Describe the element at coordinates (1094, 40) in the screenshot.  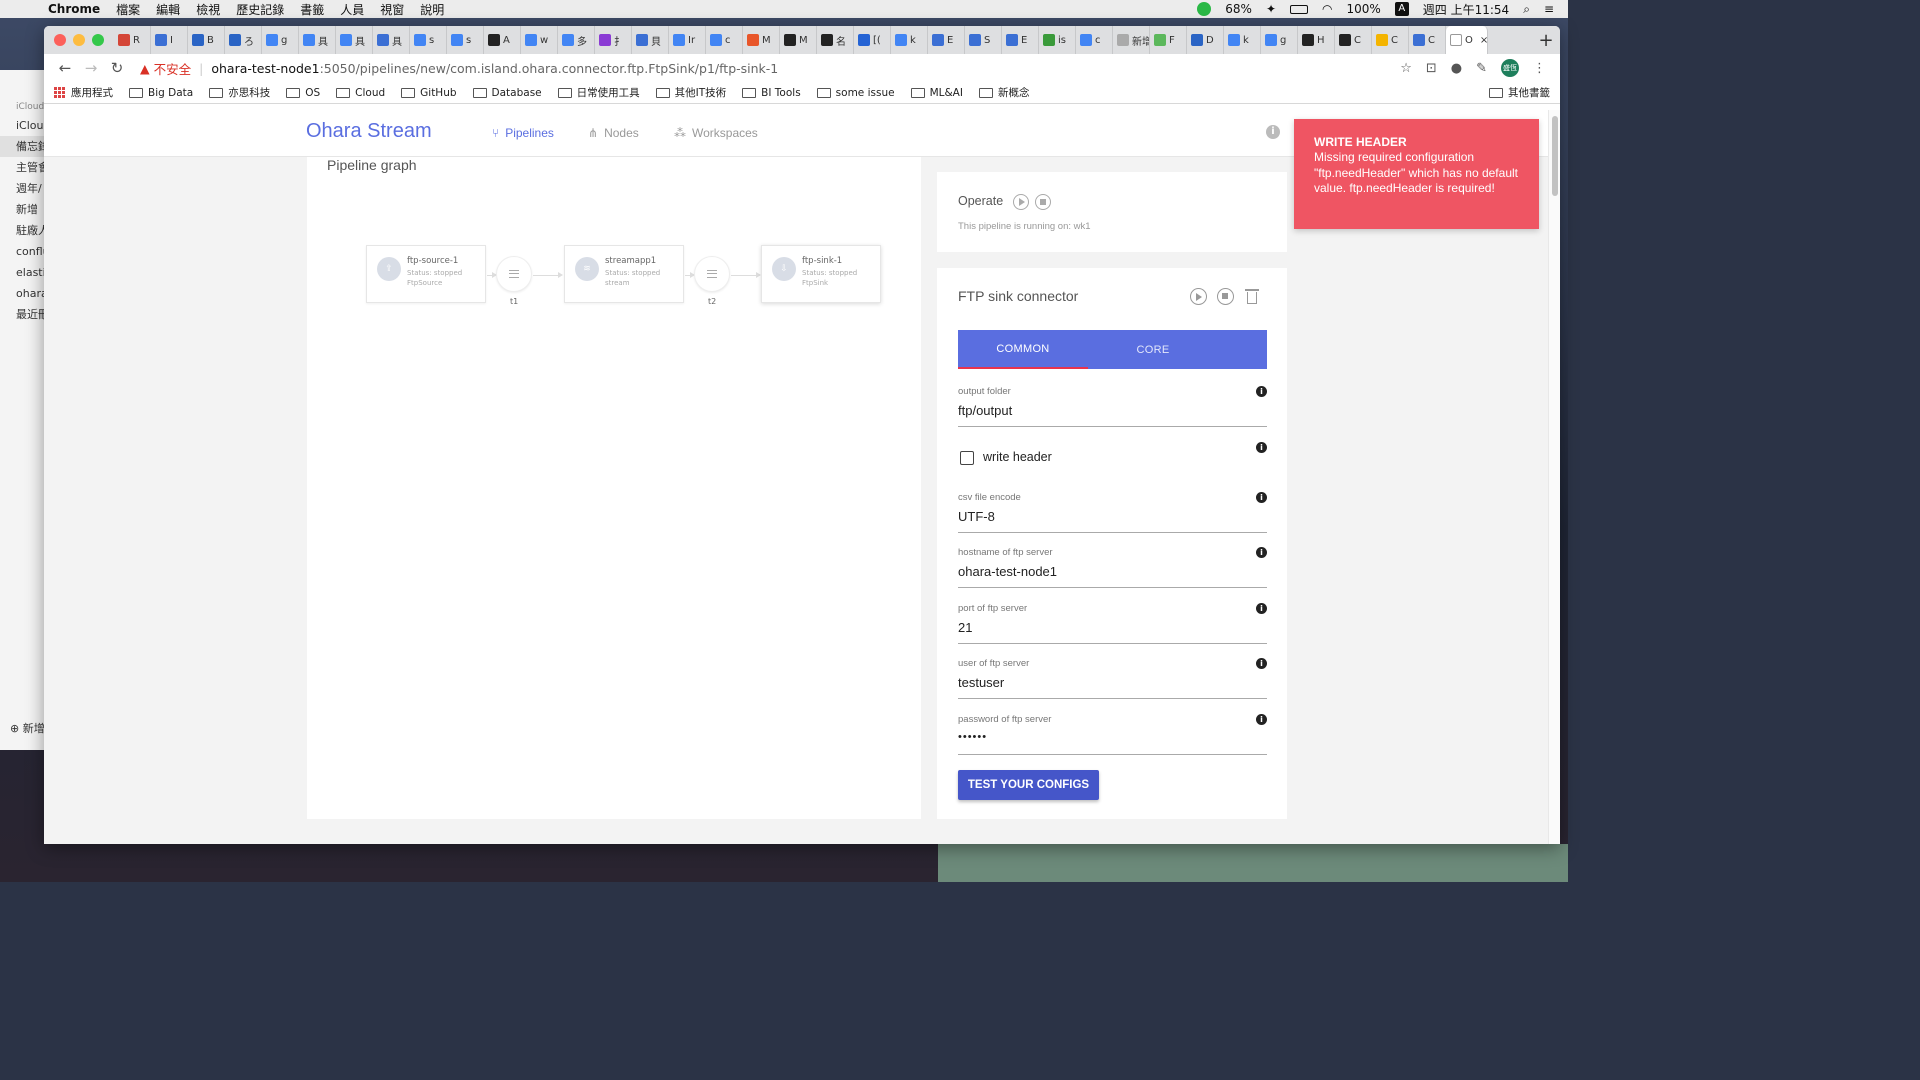
I see `browser-tab: c` at that location.